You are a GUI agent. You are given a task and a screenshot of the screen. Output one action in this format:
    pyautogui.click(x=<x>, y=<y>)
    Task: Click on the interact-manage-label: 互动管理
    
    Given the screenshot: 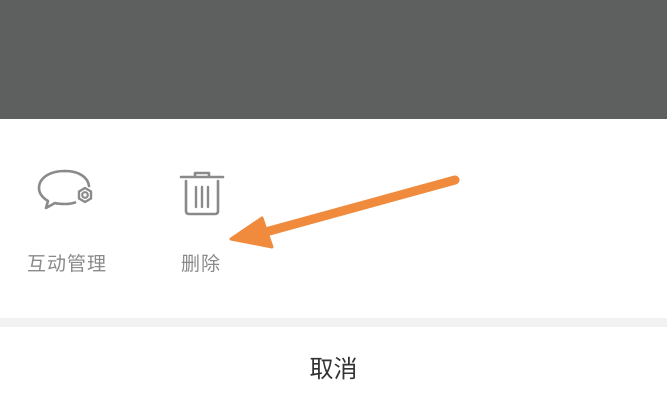 What is the action you would take?
    pyautogui.click(x=66, y=264)
    